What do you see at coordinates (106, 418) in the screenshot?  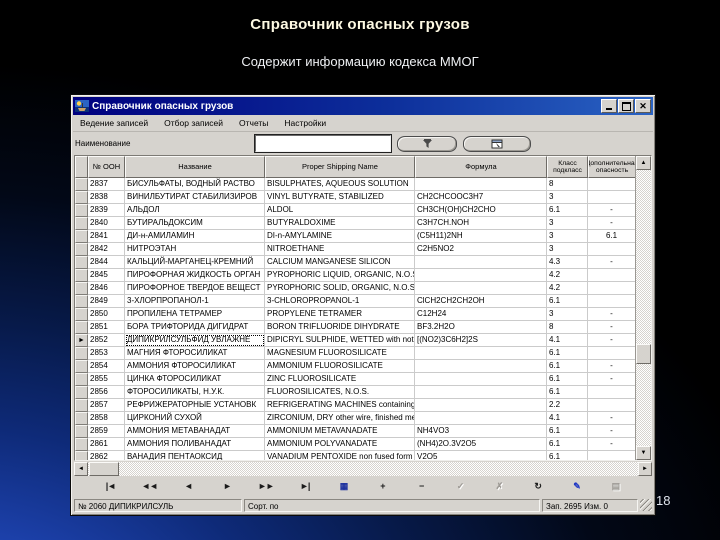 I see `cell-un-number: 2858` at bounding box center [106, 418].